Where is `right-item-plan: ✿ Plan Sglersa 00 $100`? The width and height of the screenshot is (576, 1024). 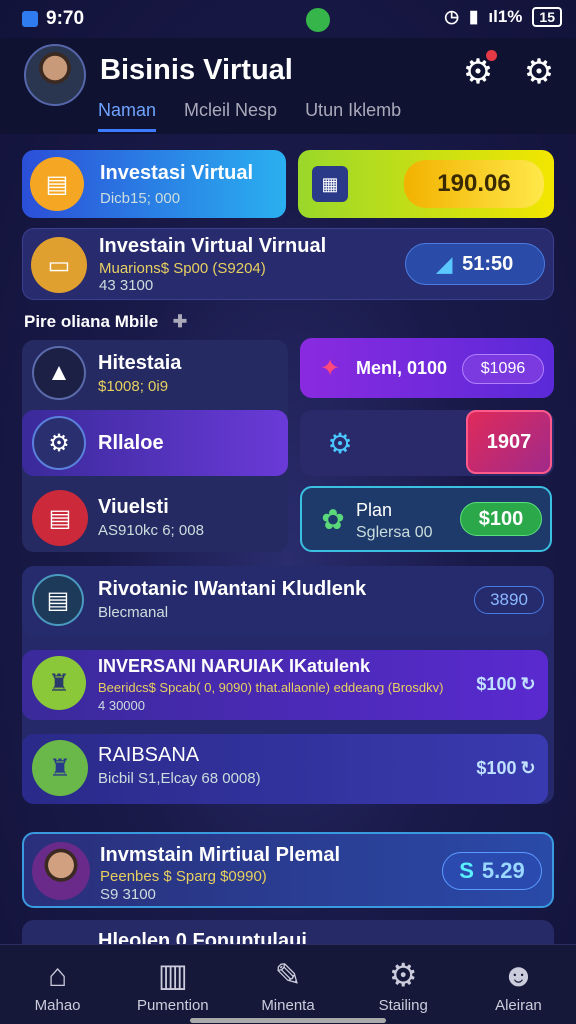
right-item-plan: ✿ Plan Sglersa 00 $100 is located at coordinates (426, 519).